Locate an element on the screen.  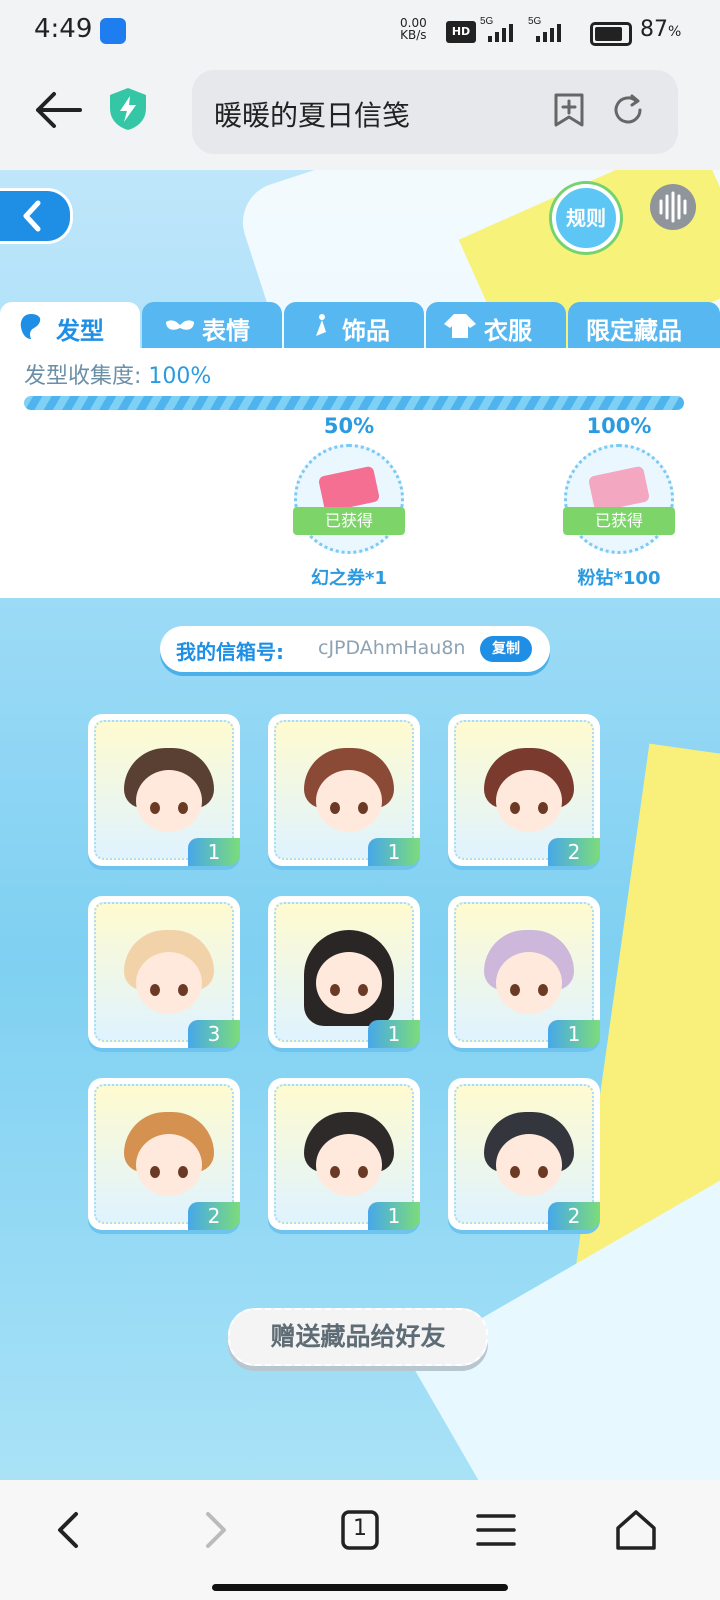
milestone-100: 100% 已获得 粉钻*100 is located at coordinates (619, 502).